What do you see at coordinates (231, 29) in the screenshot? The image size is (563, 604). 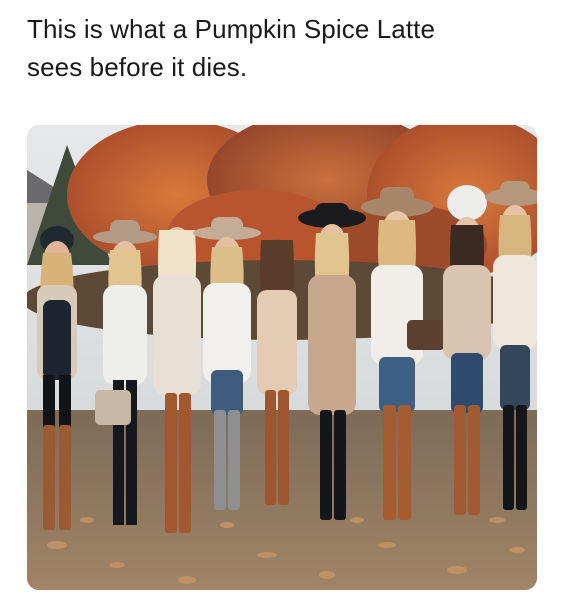 I see `caption-line-1: This is what a Pumpkin Spice Latte` at bounding box center [231, 29].